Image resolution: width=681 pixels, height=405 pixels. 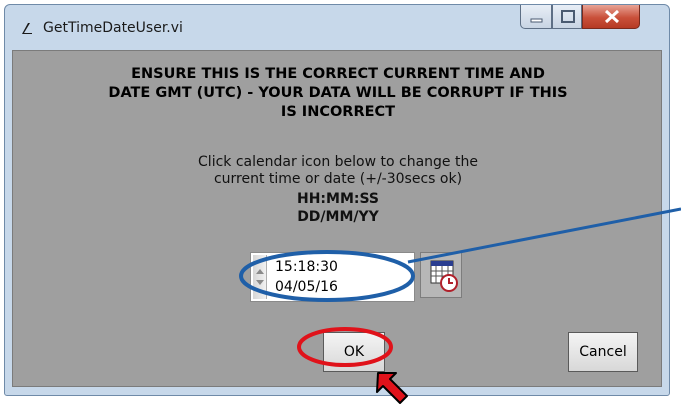 What do you see at coordinates (306, 267) in the screenshot?
I see `datetime-time-value: 15:18:30` at bounding box center [306, 267].